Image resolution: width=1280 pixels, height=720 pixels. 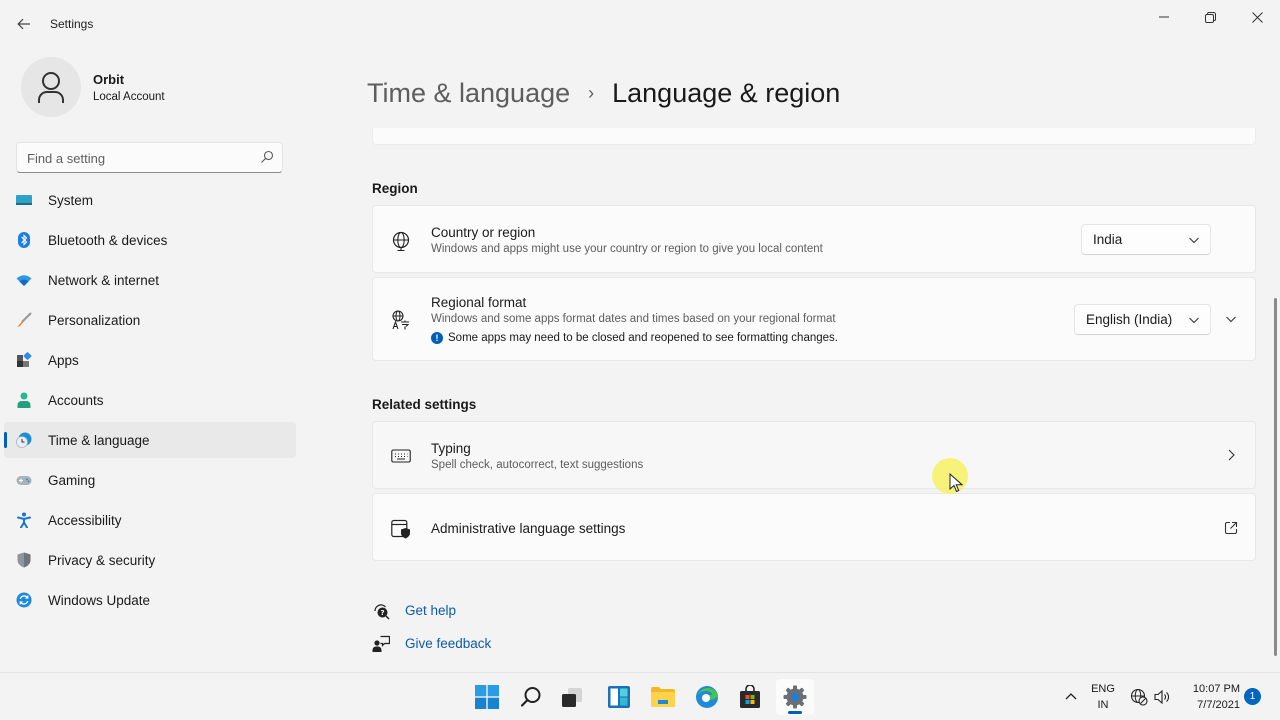 I want to click on country-region-dropdown: India, so click(x=1146, y=239).